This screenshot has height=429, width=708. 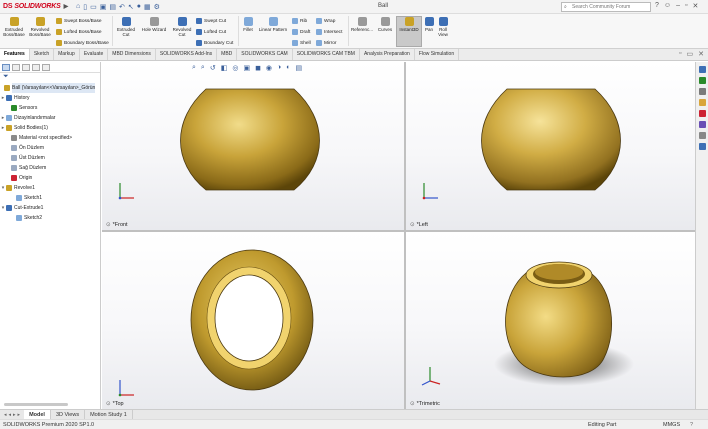 I want to click on tab-flow-simulation: Flow Simulation, so click(x=437, y=54).